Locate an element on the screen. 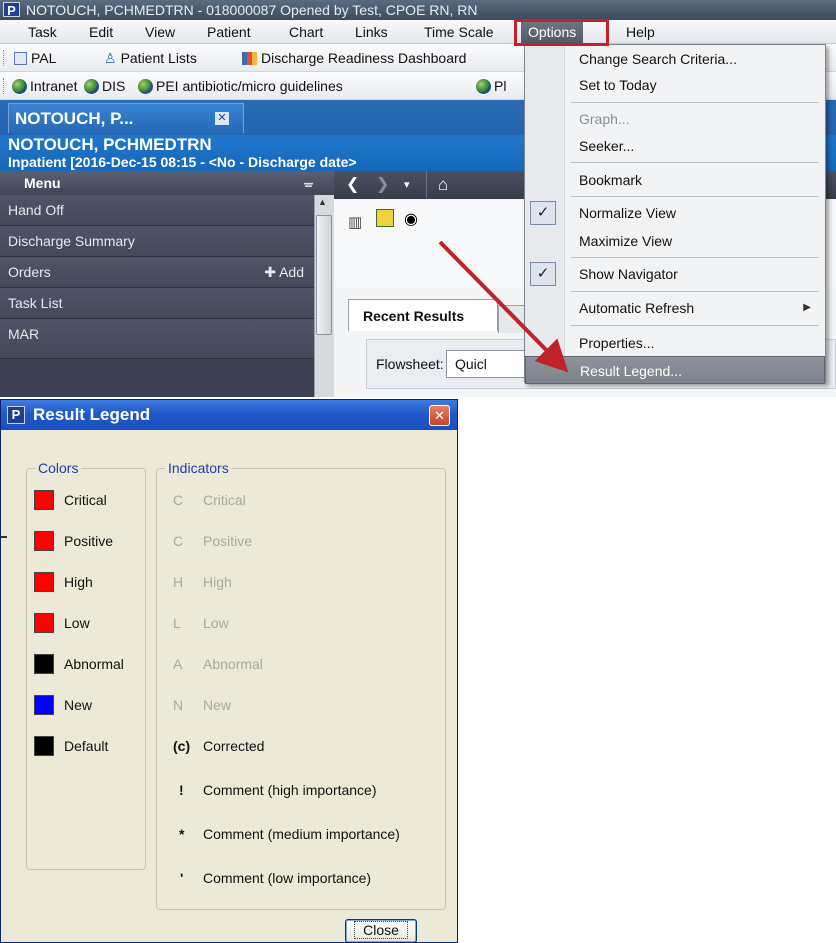 The image size is (836, 943). menu-chart: Chart is located at coordinates (306, 32).